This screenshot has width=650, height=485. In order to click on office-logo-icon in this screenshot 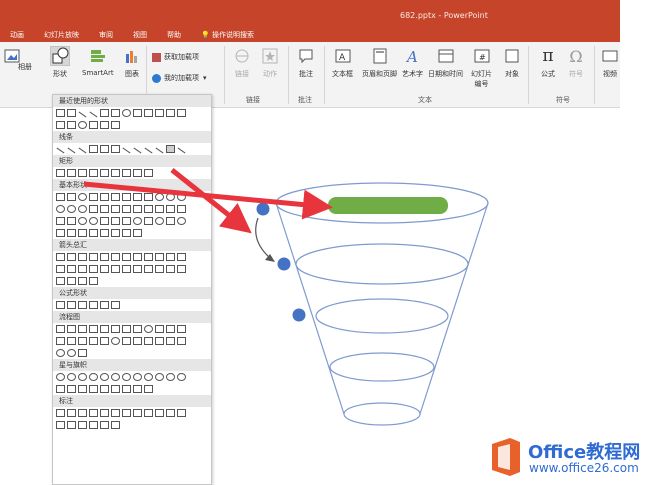, I will do `click(506, 457)`.